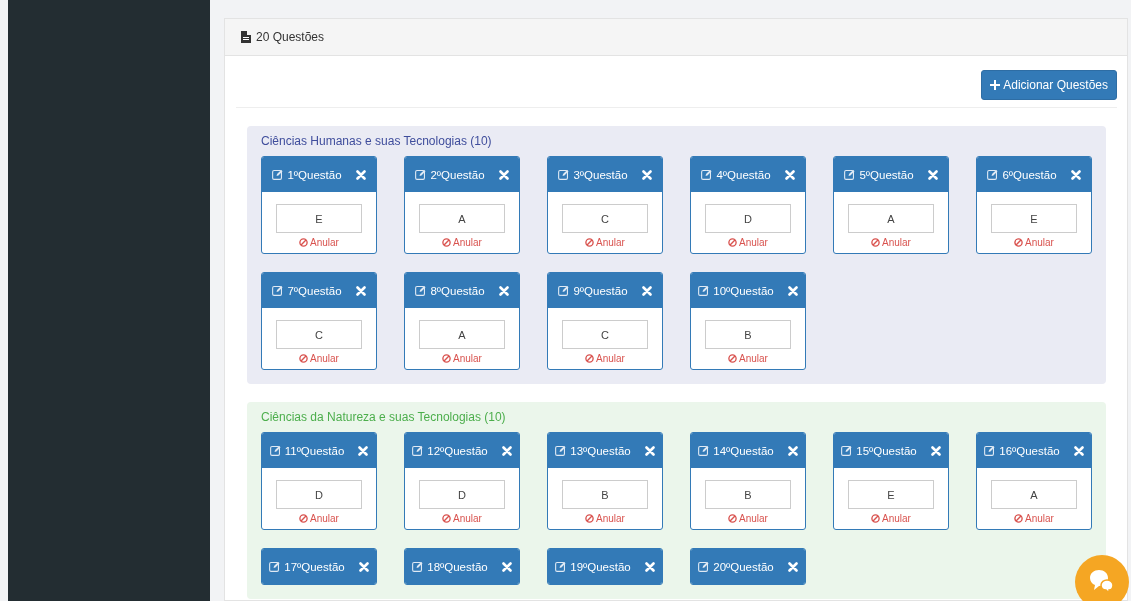 This screenshot has height=601, width=1131. What do you see at coordinates (1029, 450) in the screenshot?
I see `question-title: 16ºQuestão` at bounding box center [1029, 450].